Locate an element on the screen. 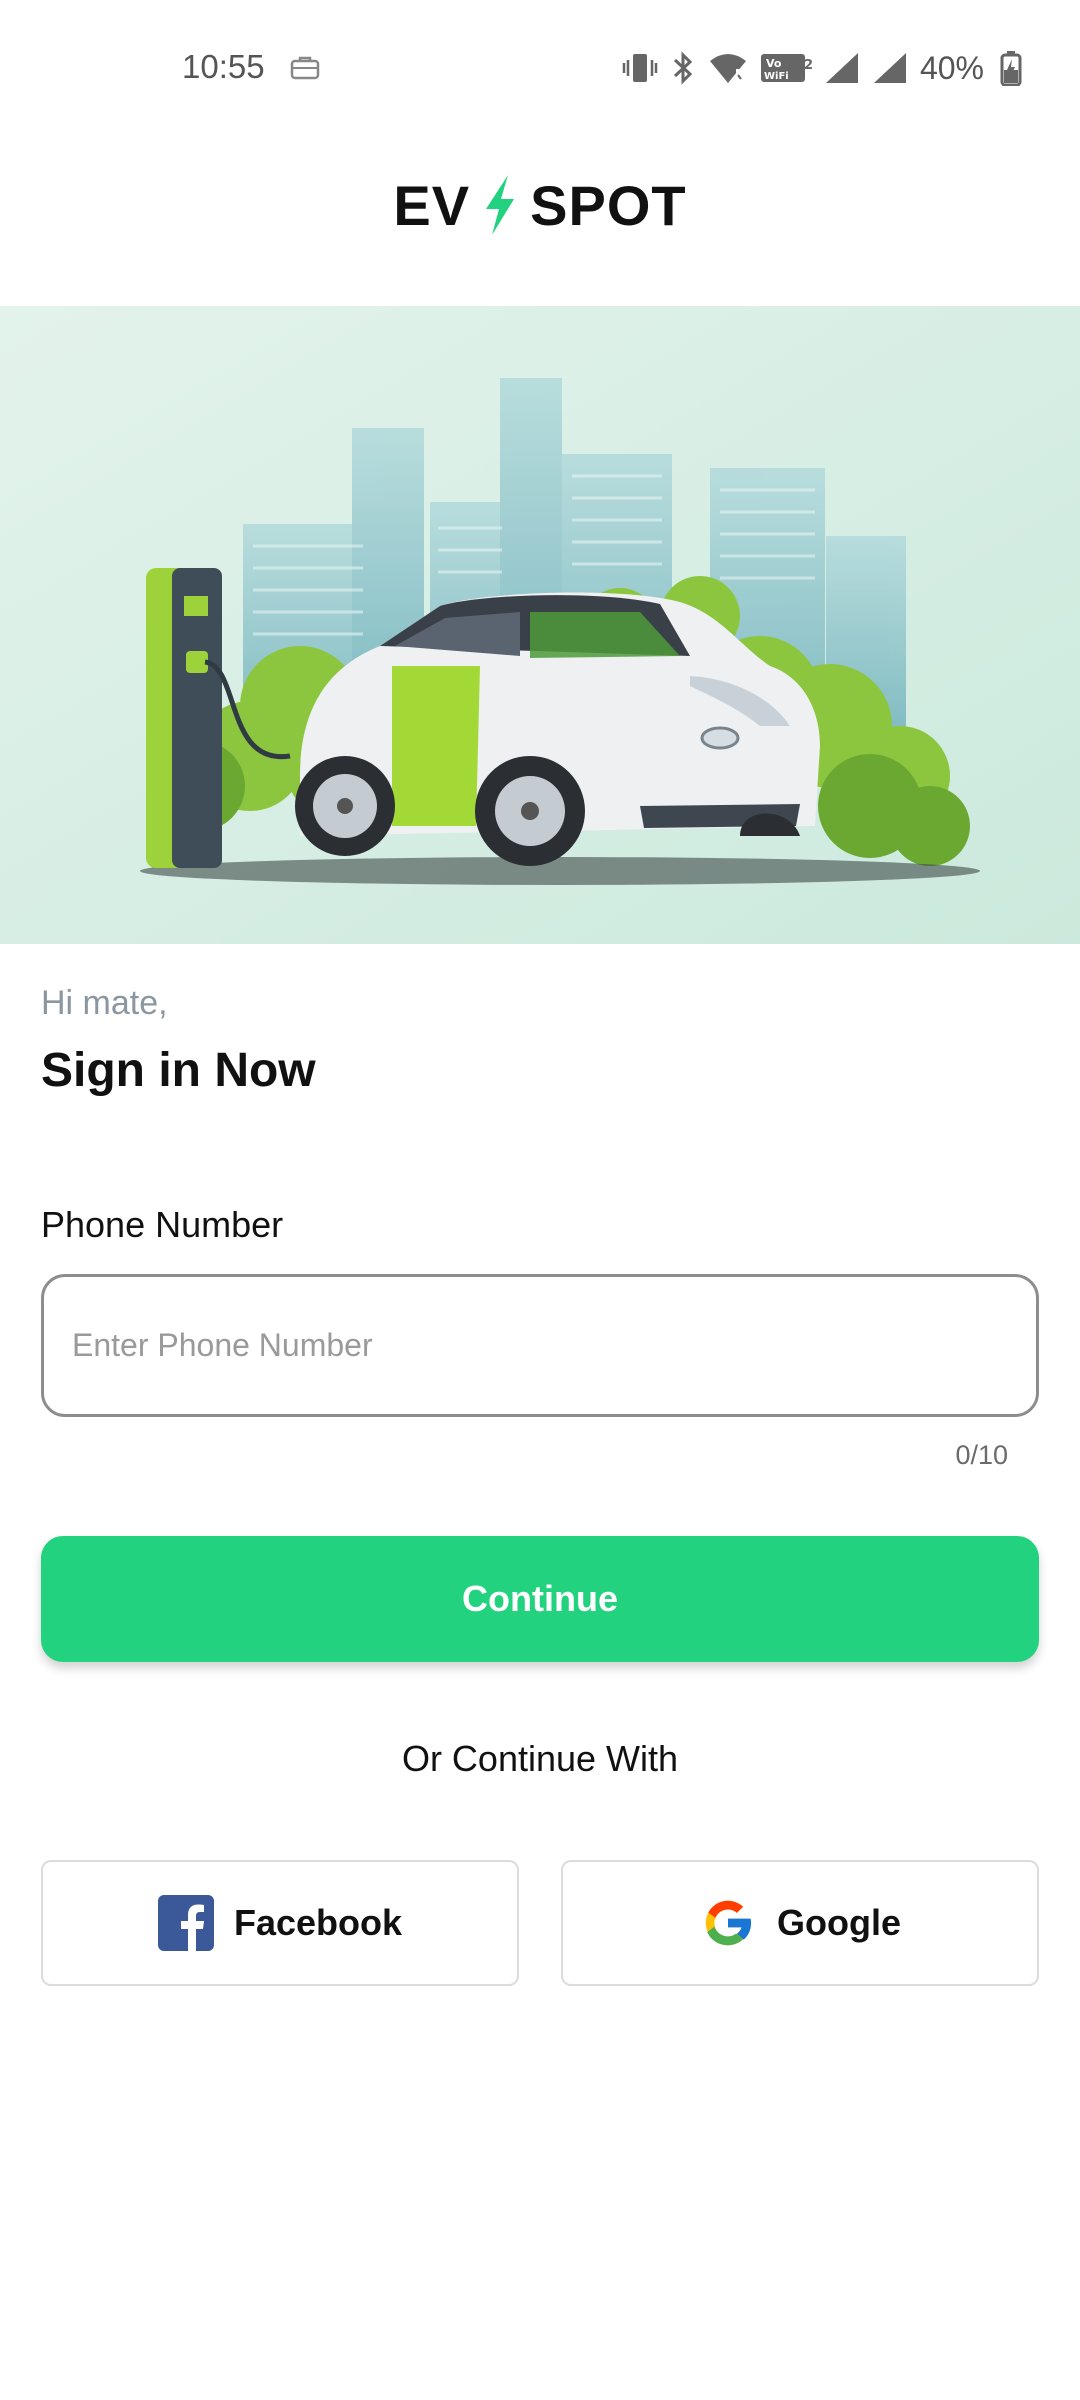 The height and width of the screenshot is (2400, 1080). continue-button: Continue is located at coordinates (540, 1599).